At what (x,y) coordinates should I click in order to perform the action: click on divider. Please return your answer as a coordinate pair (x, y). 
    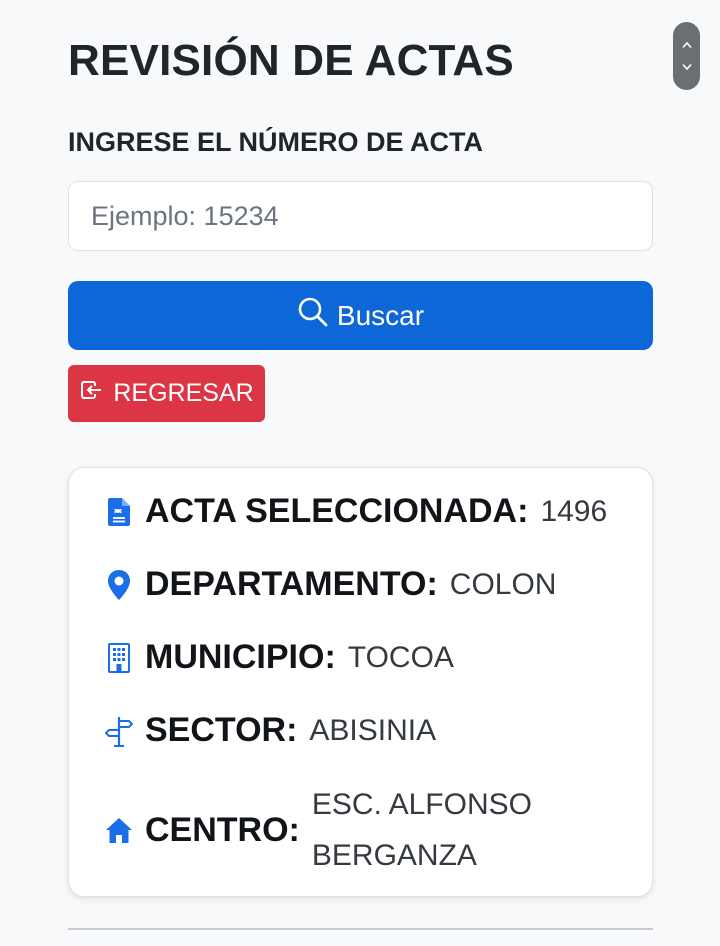
    Looking at the image, I should click on (360, 929).